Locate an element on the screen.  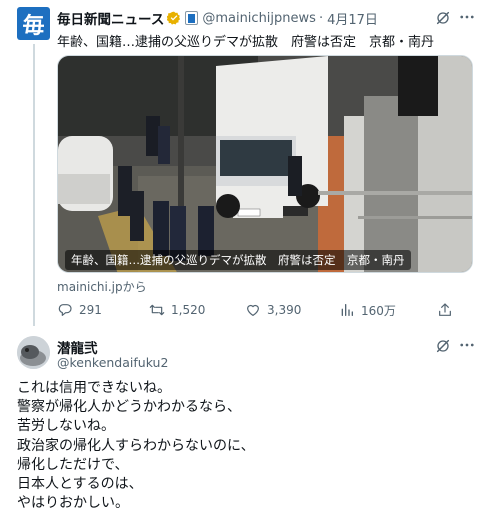
like-button: 3,390 is located at coordinates (273, 310).